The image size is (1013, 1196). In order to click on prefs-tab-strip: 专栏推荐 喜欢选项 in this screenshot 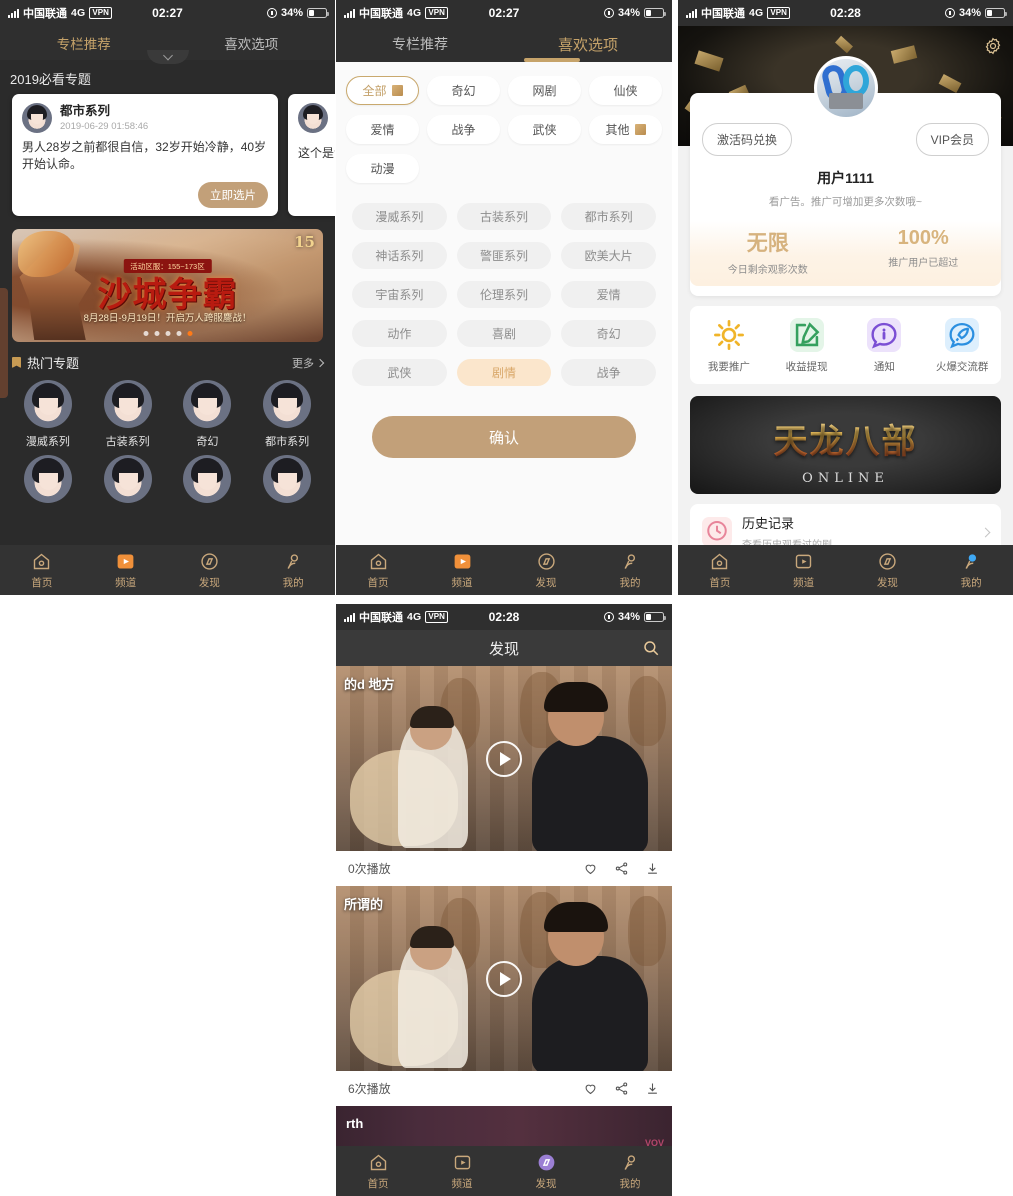, I will do `click(504, 44)`.